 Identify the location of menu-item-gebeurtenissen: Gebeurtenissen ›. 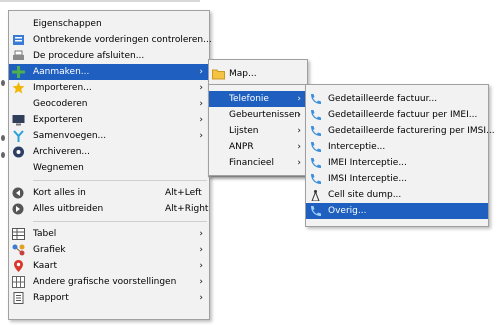
(258, 115).